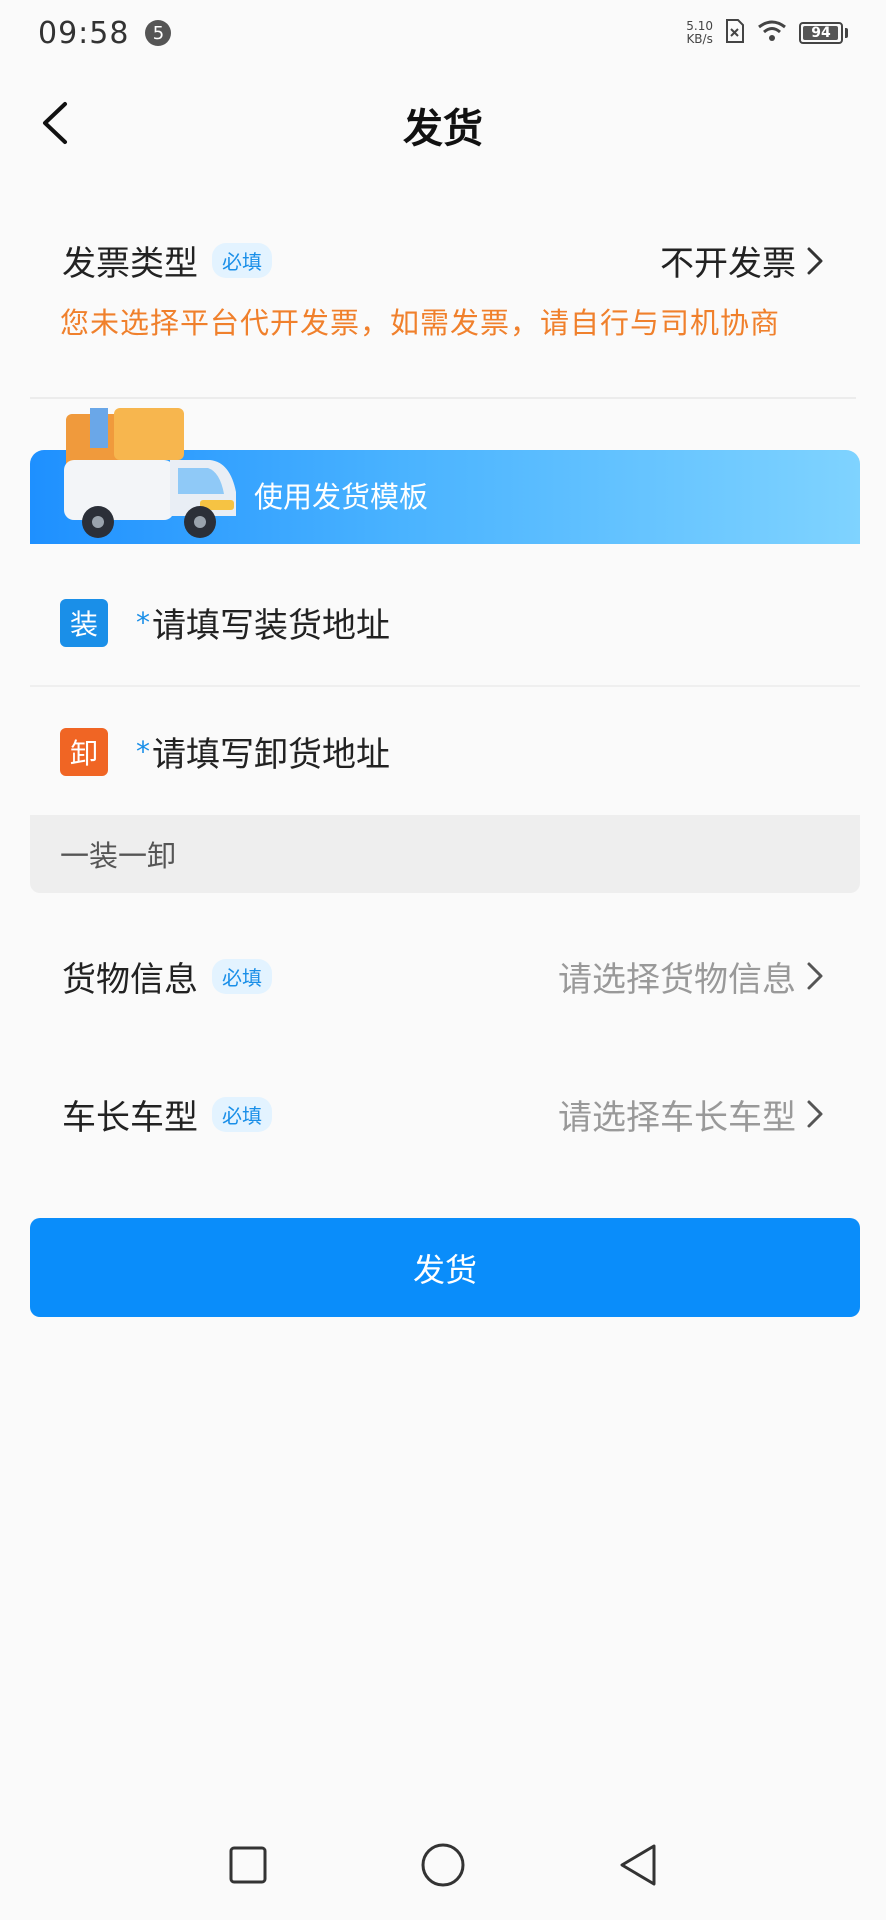 The height and width of the screenshot is (1920, 886). I want to click on circle-icon, so click(443, 1865).